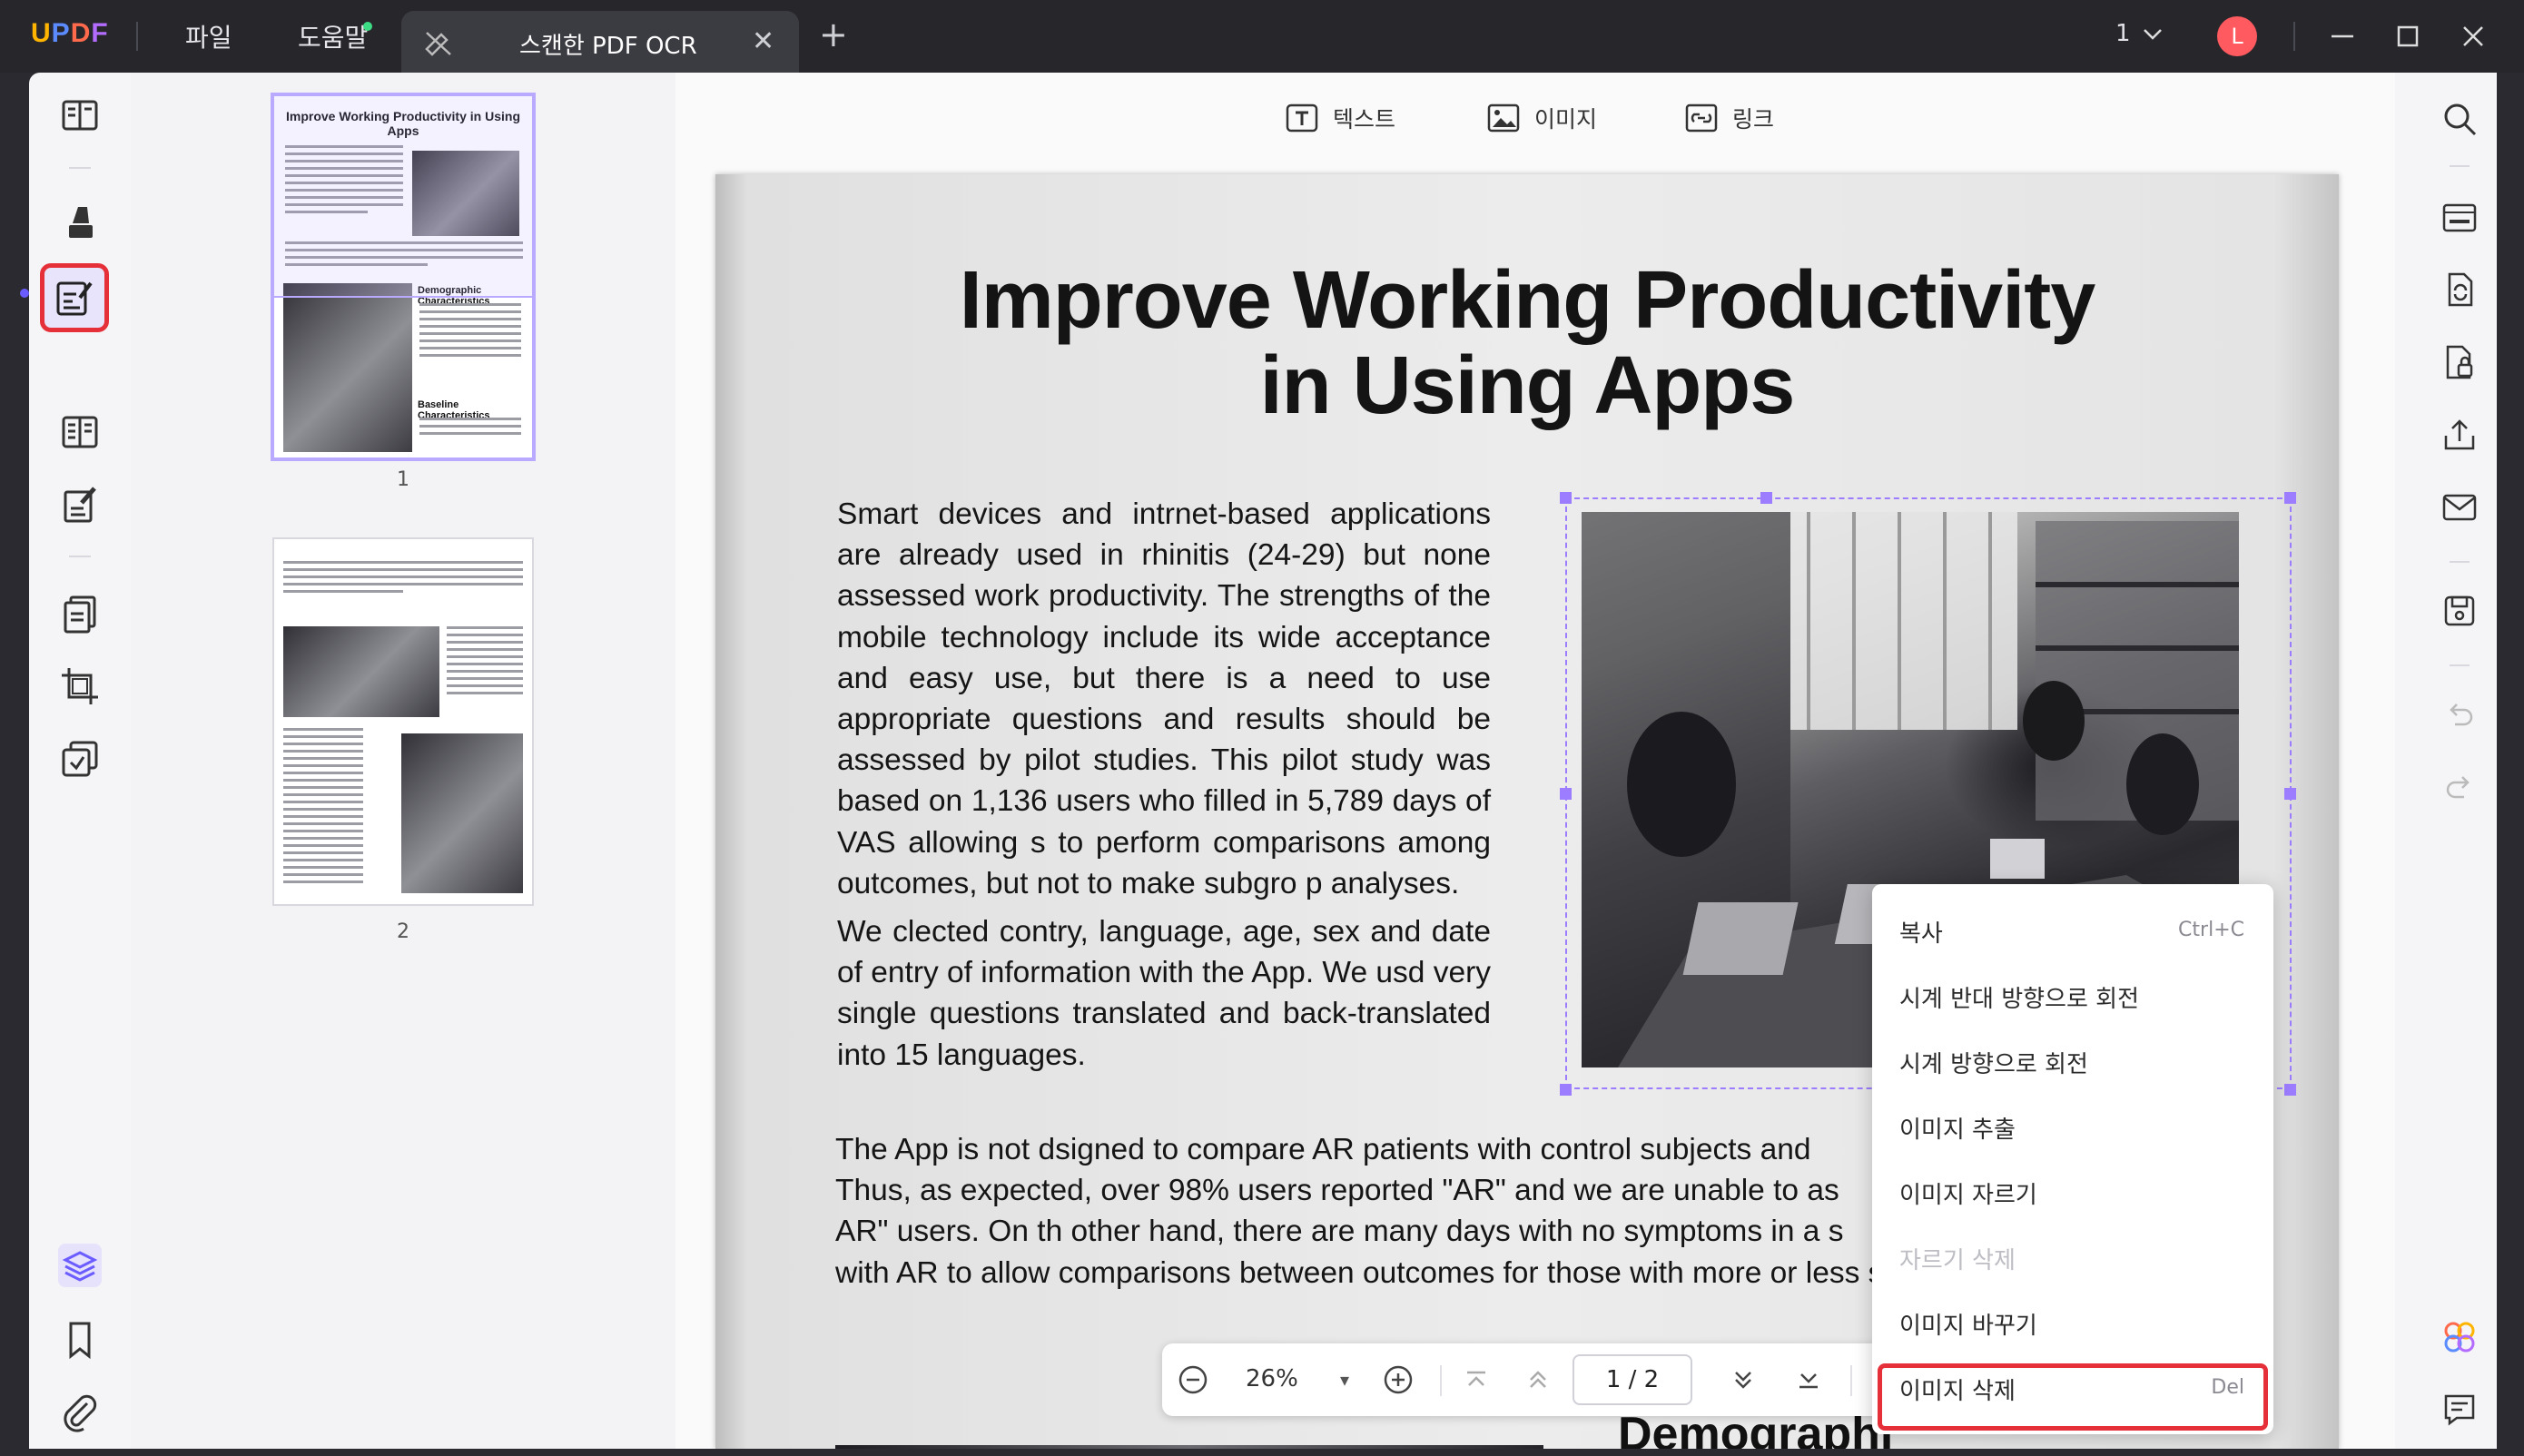  What do you see at coordinates (2294, 36) in the screenshot?
I see `title-separator` at bounding box center [2294, 36].